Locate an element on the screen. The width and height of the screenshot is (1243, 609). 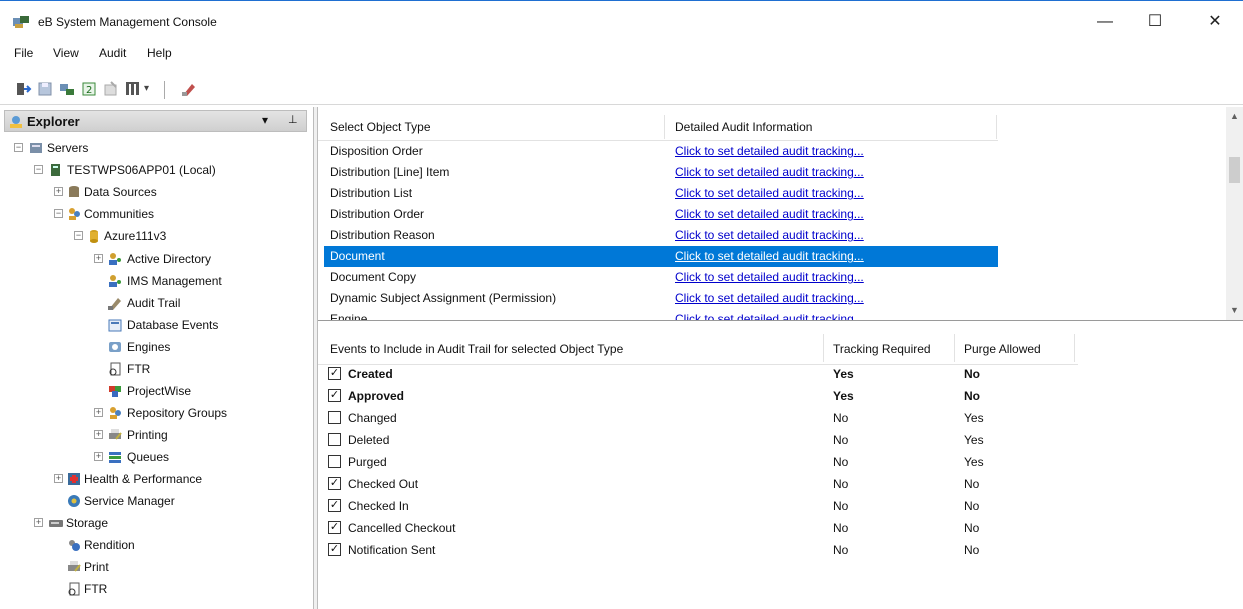
columns-icon is located at coordinates (133, 89).